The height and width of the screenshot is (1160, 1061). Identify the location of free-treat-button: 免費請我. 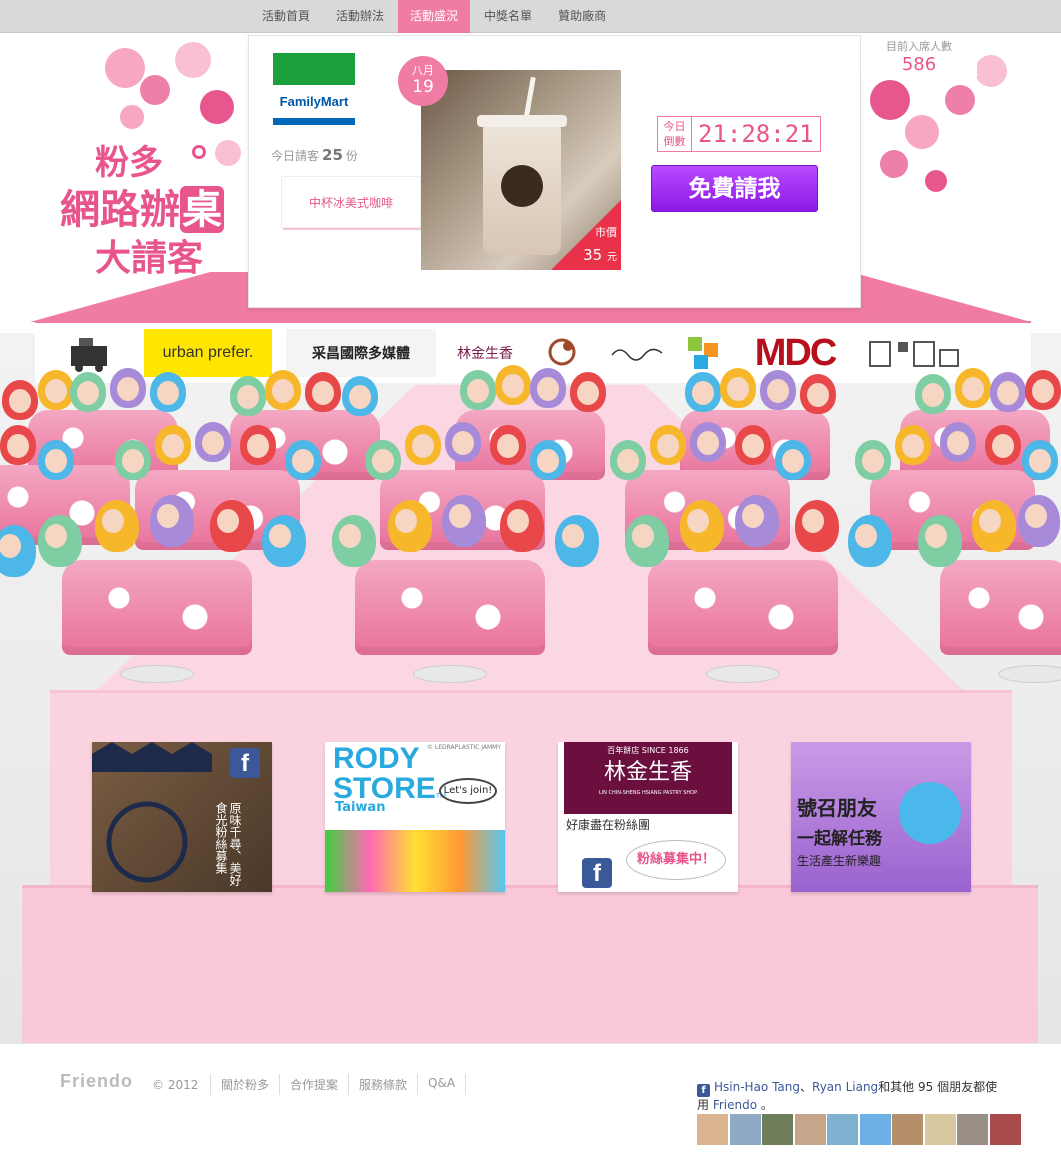
(734, 188).